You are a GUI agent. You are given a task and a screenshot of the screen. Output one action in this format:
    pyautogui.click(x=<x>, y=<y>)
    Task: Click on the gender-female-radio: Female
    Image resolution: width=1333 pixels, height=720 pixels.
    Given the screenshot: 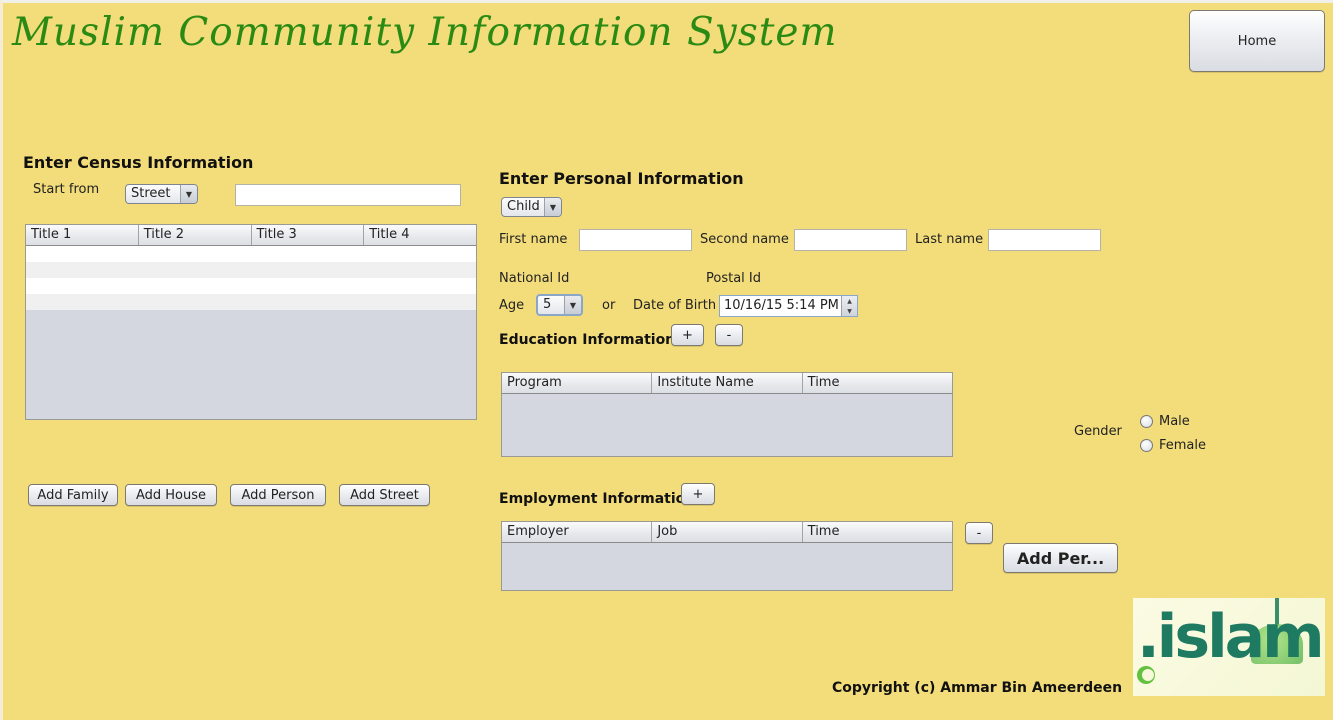 What is the action you would take?
    pyautogui.click(x=1173, y=445)
    